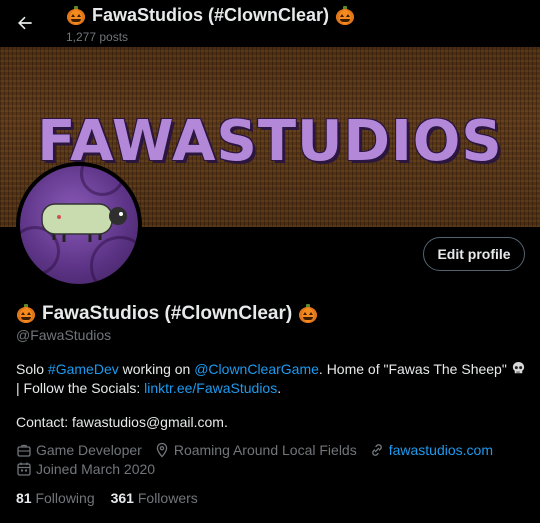  Describe the element at coordinates (256, 369) in the screenshot. I see `mention-link: @ClownClearGame` at that location.